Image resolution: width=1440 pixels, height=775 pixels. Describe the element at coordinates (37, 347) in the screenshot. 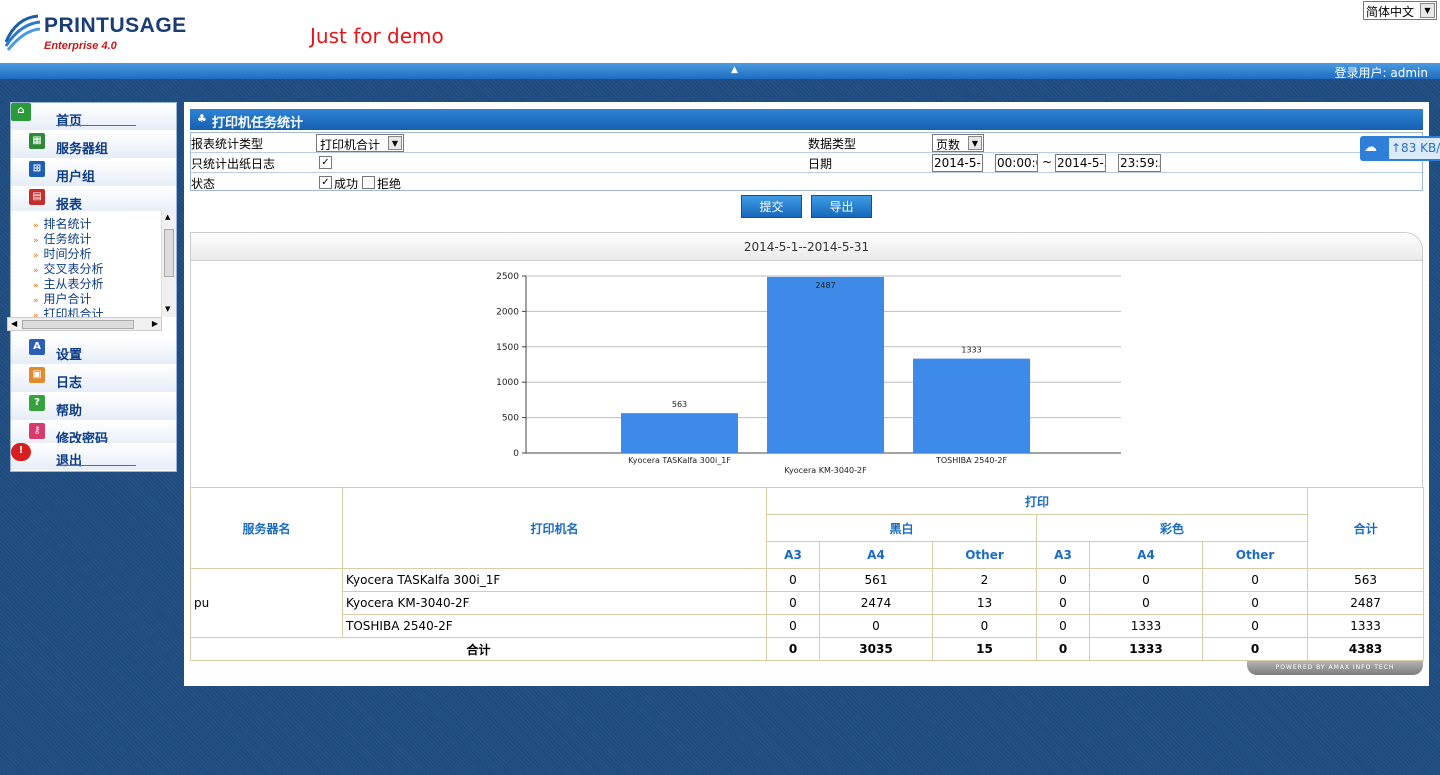

I see `settings-icon: A` at that location.